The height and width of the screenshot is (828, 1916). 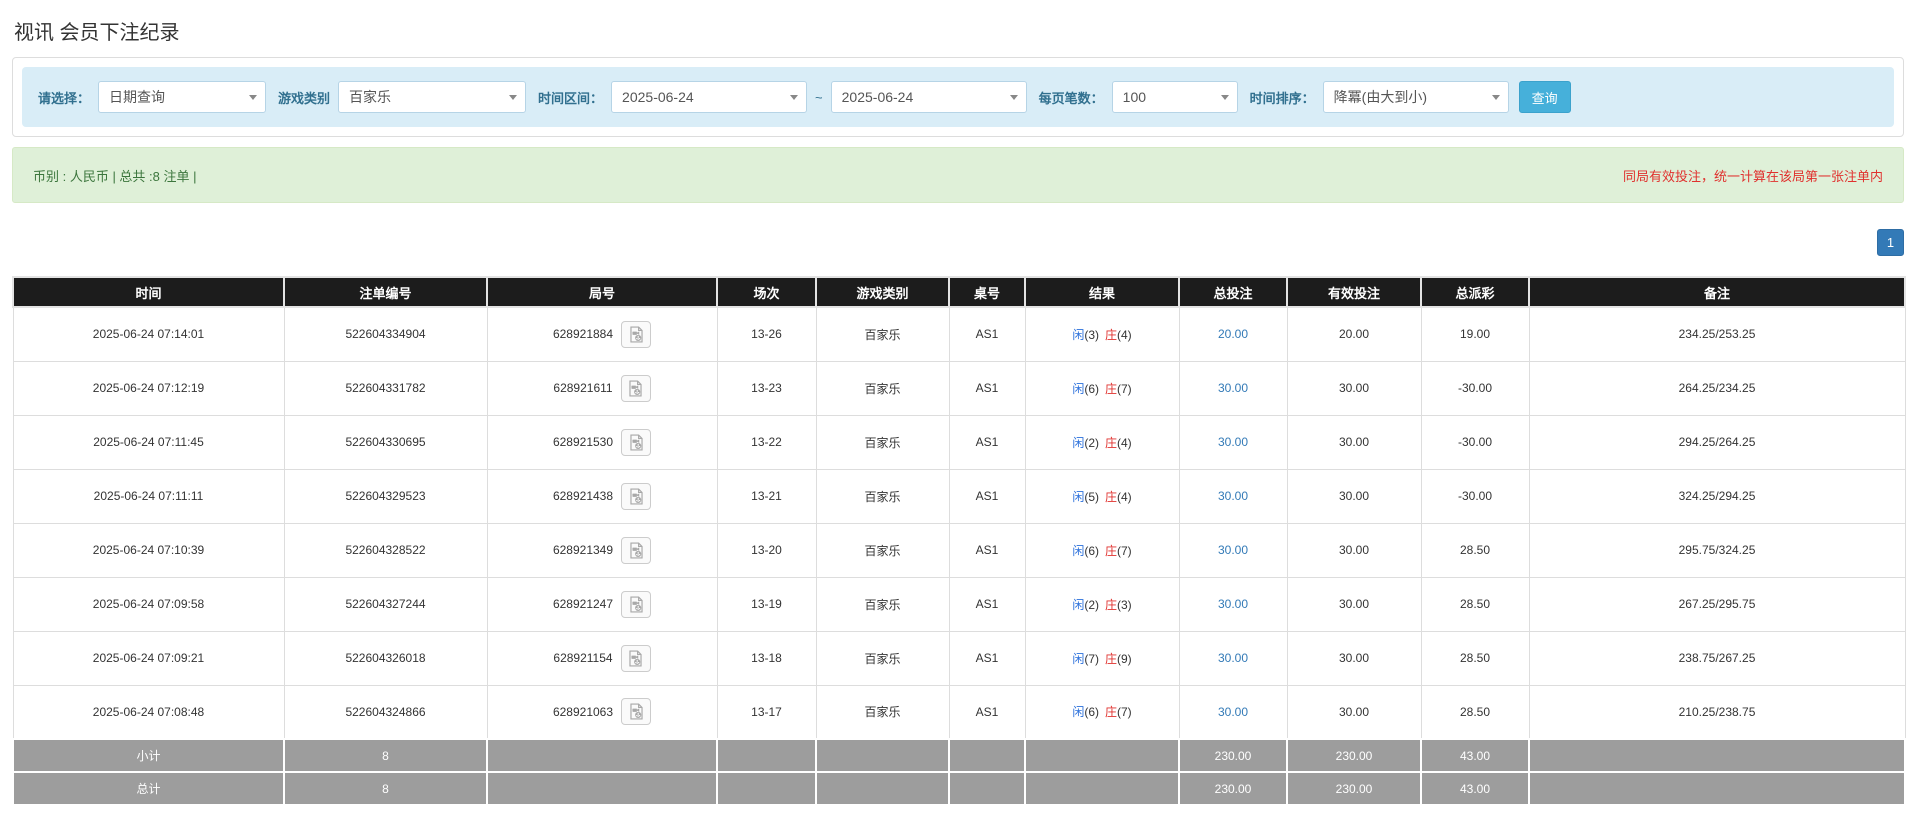 I want to click on cell-round-id: 628921438, so click(x=602, y=496).